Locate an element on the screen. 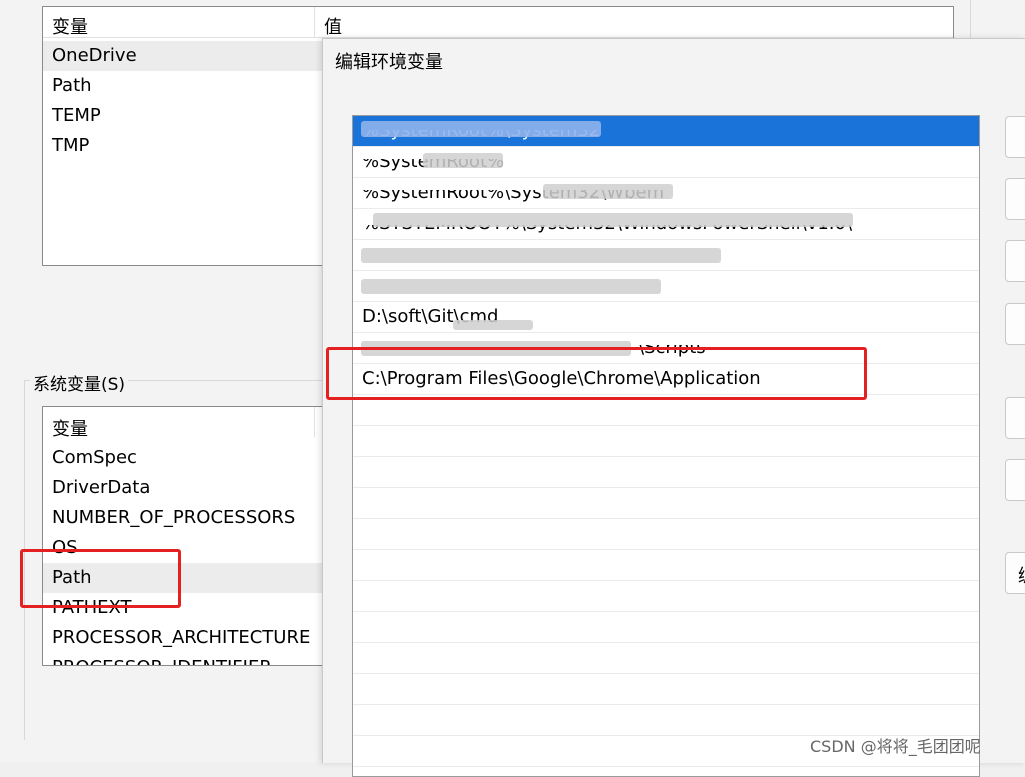  move-up-button is located at coordinates (1015, 418).